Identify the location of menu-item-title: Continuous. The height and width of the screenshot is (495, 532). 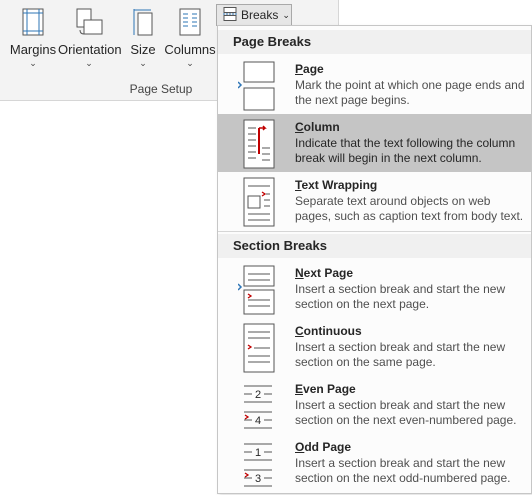
(328, 331).